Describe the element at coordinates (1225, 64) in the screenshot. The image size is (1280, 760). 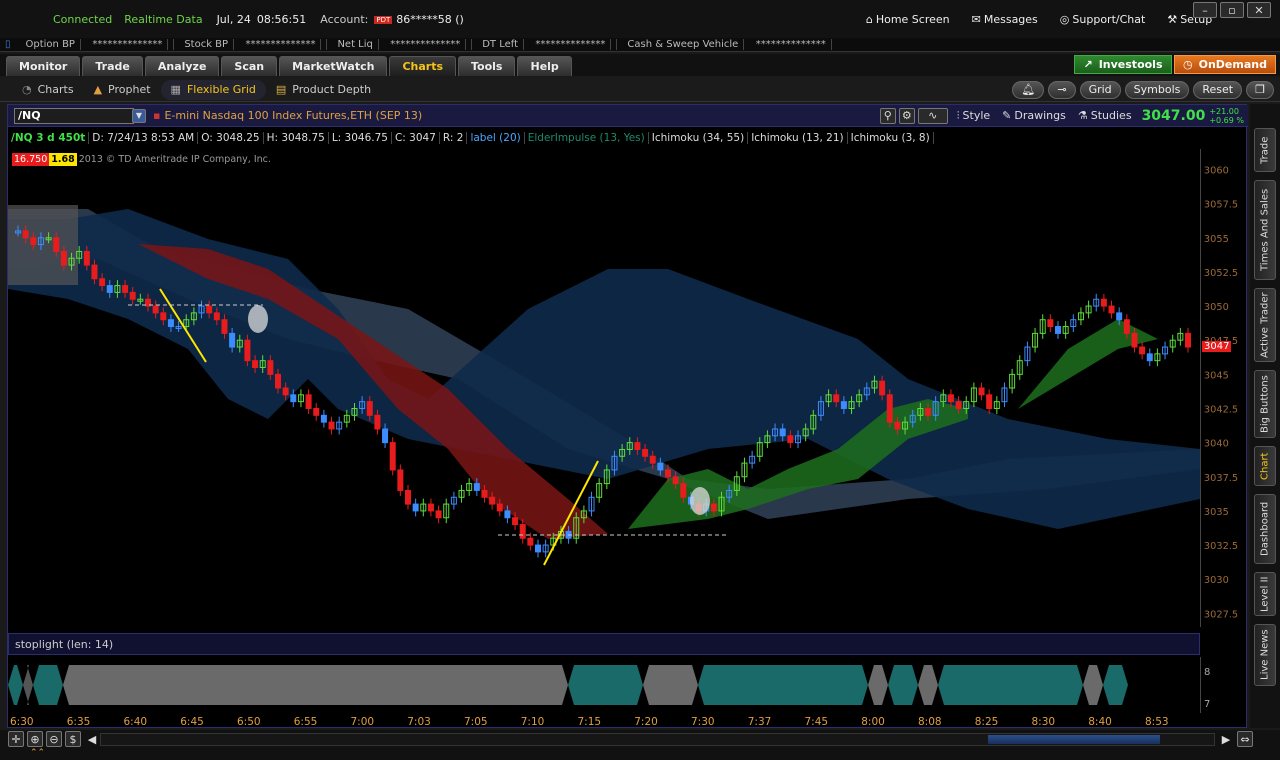
I see `ondemand-button: ◷ OnDemand` at that location.